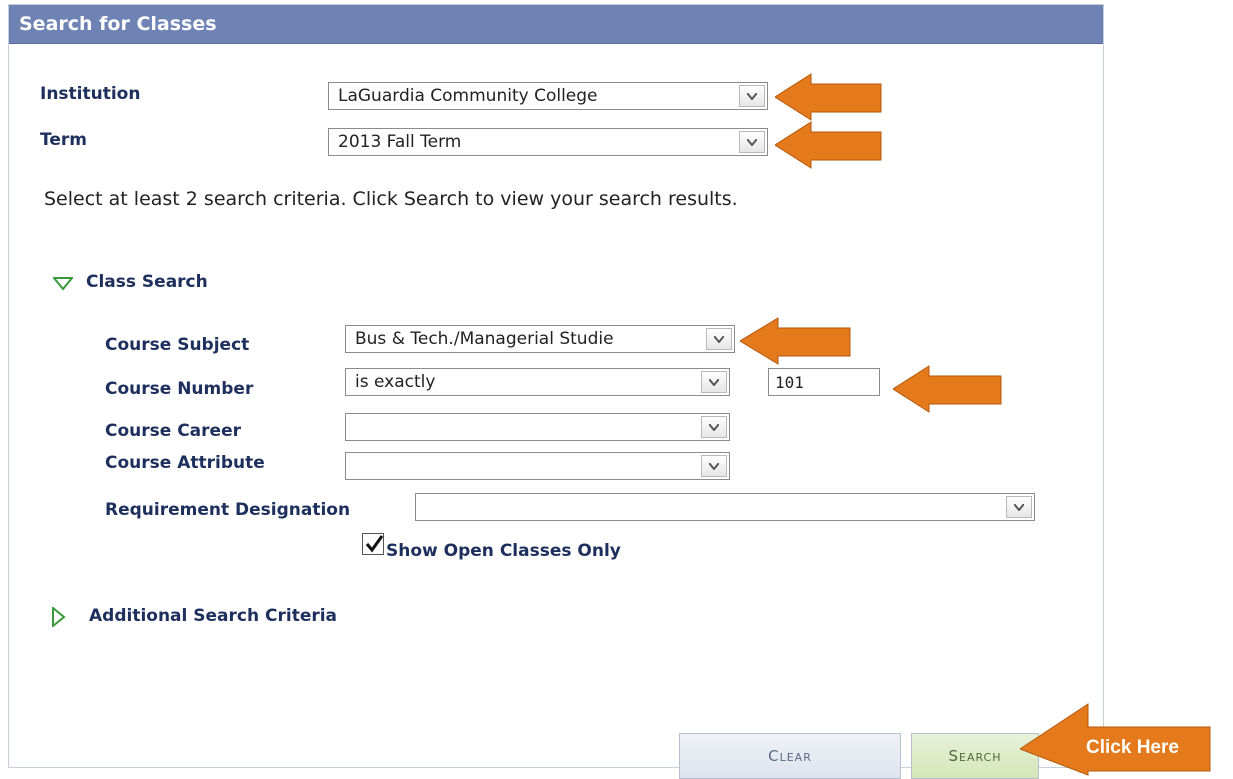 The image size is (1233, 779). Describe the element at coordinates (395, 382) in the screenshot. I see `course-number-operator-value: is exactly` at that location.